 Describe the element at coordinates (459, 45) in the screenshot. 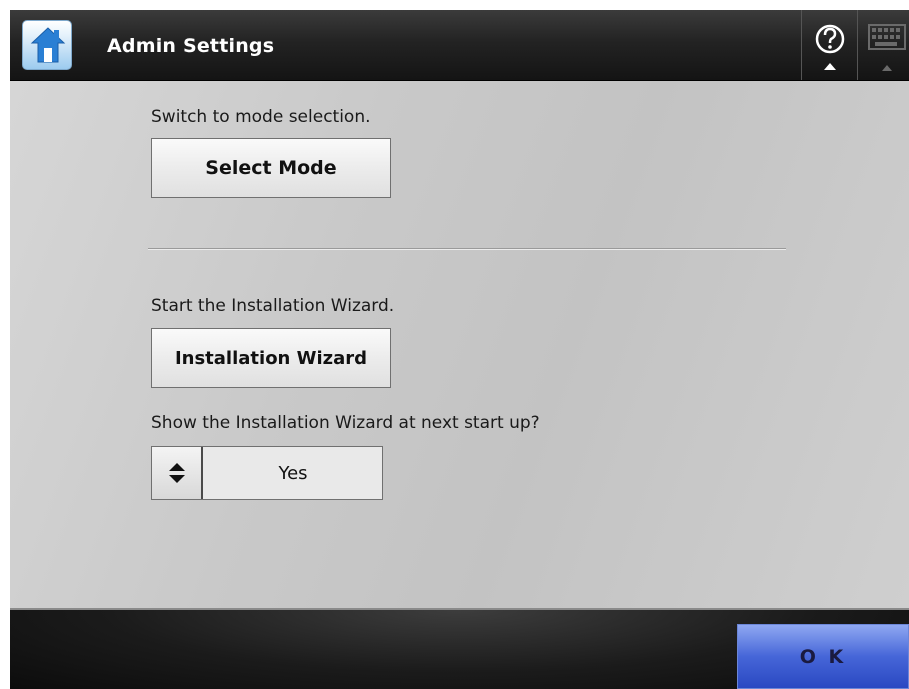

I see `header-bar: Admin Settings` at that location.